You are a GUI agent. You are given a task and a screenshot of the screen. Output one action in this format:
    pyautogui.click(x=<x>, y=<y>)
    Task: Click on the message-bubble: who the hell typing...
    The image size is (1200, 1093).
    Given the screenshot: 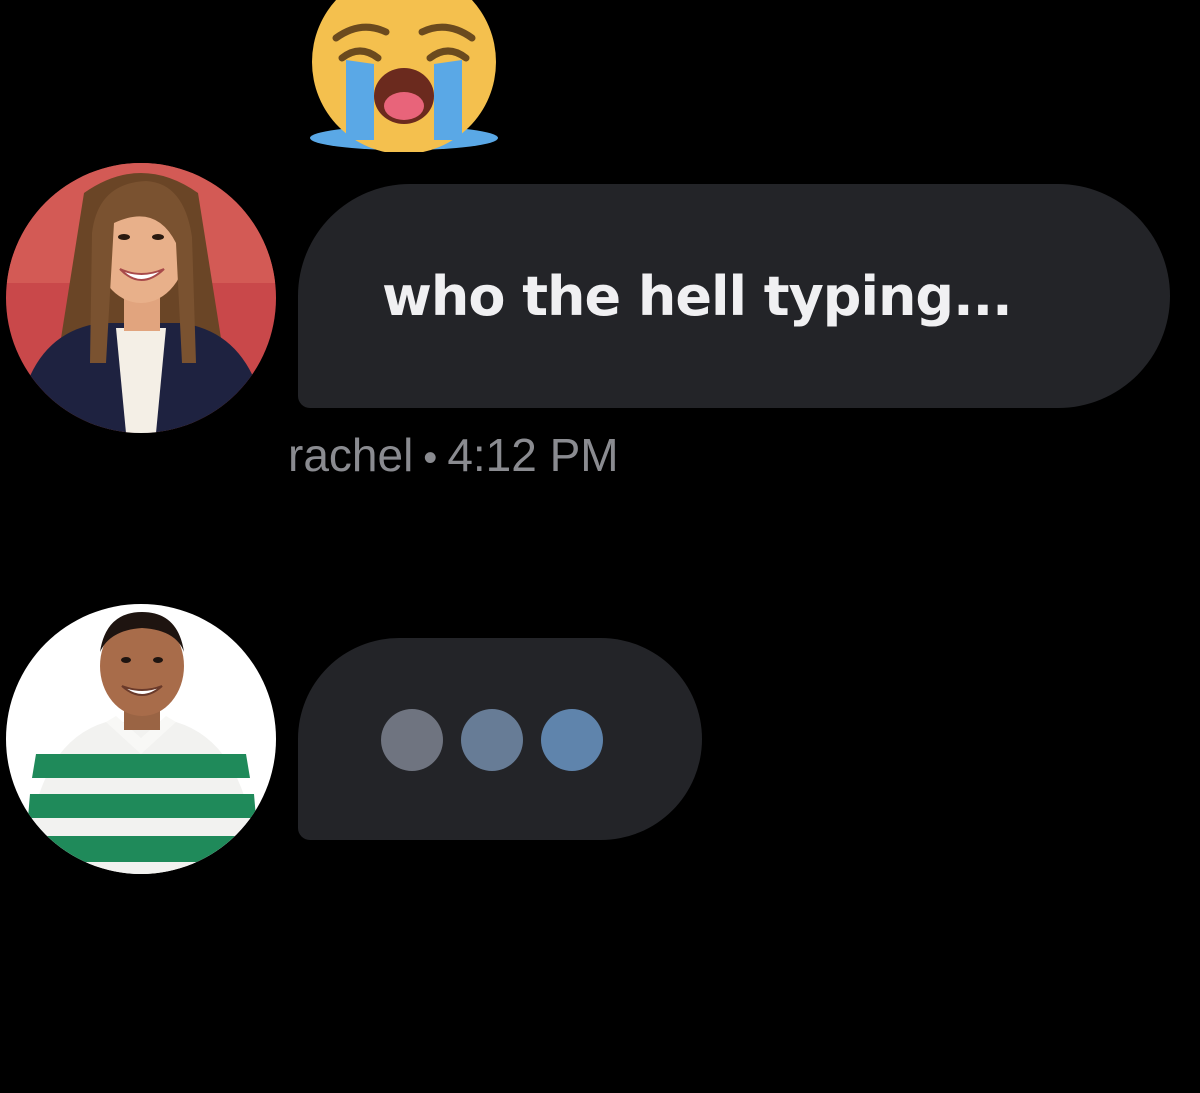 What is the action you would take?
    pyautogui.click(x=734, y=296)
    